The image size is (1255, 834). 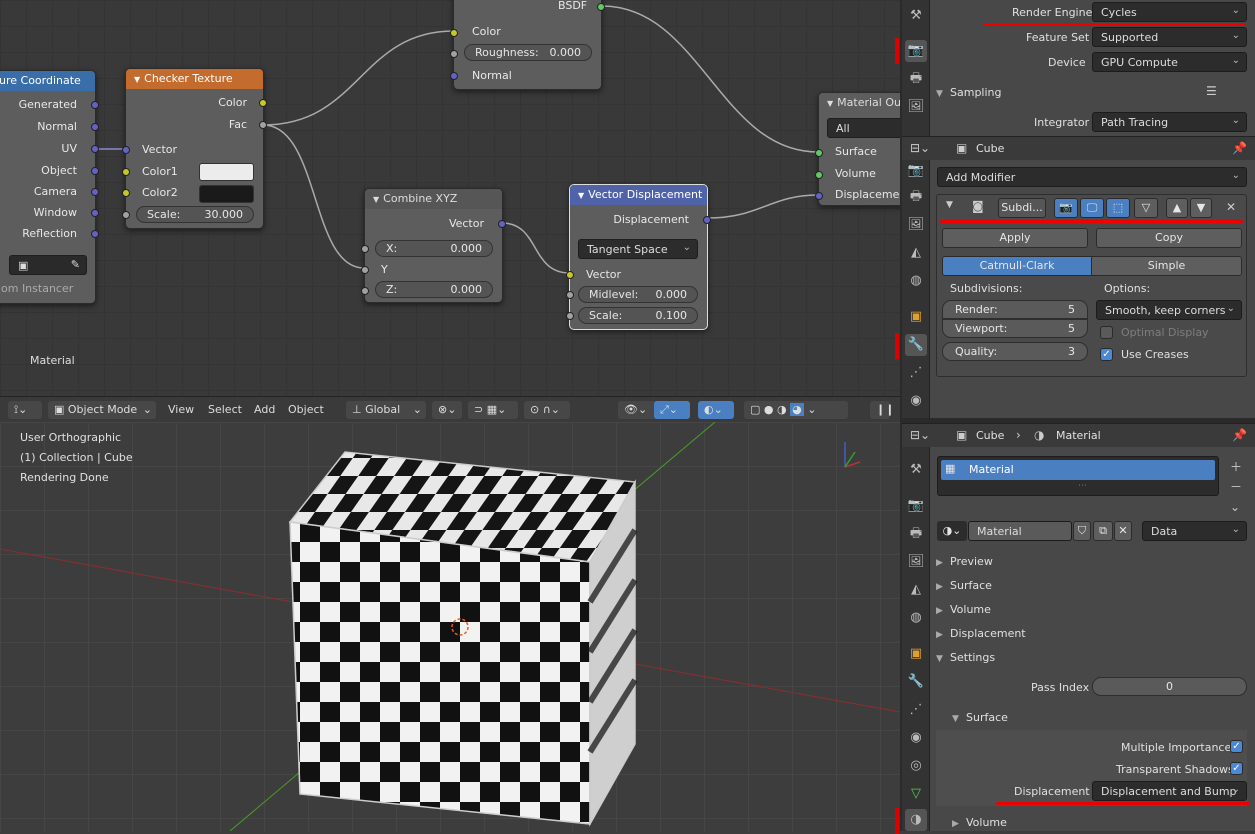 What do you see at coordinates (1194, 531) in the screenshot?
I see `link-dropdown: Data ⌄` at bounding box center [1194, 531].